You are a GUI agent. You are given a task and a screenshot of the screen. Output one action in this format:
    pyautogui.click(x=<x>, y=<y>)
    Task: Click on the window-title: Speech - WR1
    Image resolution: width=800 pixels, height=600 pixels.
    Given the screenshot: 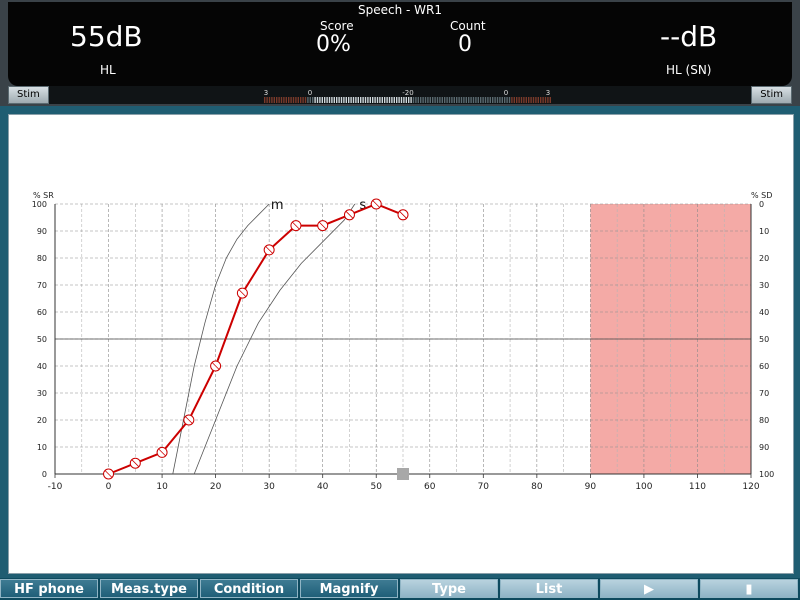 What is the action you would take?
    pyautogui.click(x=400, y=10)
    